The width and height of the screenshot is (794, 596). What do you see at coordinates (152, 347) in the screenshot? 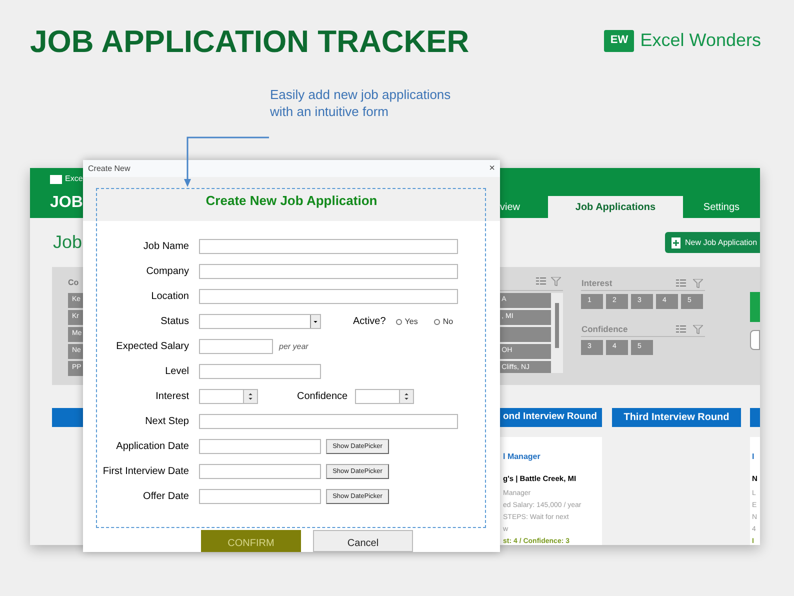
I see `field-label: Expected Salary` at bounding box center [152, 347].